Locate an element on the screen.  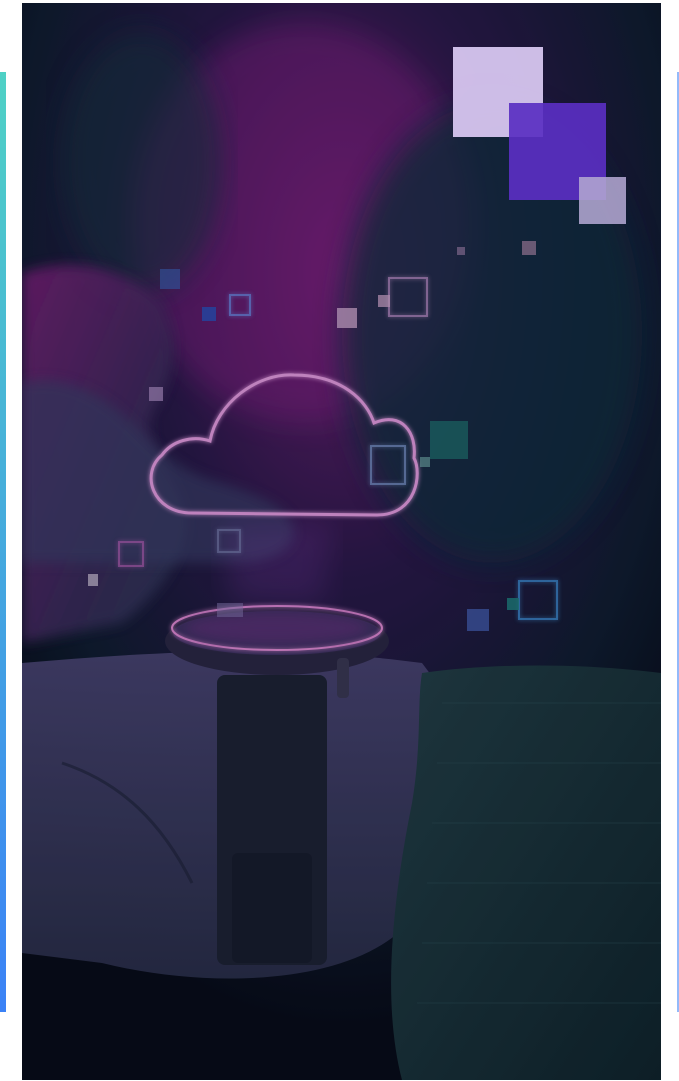
grey-square-decoration is located at coordinates (602, 200).